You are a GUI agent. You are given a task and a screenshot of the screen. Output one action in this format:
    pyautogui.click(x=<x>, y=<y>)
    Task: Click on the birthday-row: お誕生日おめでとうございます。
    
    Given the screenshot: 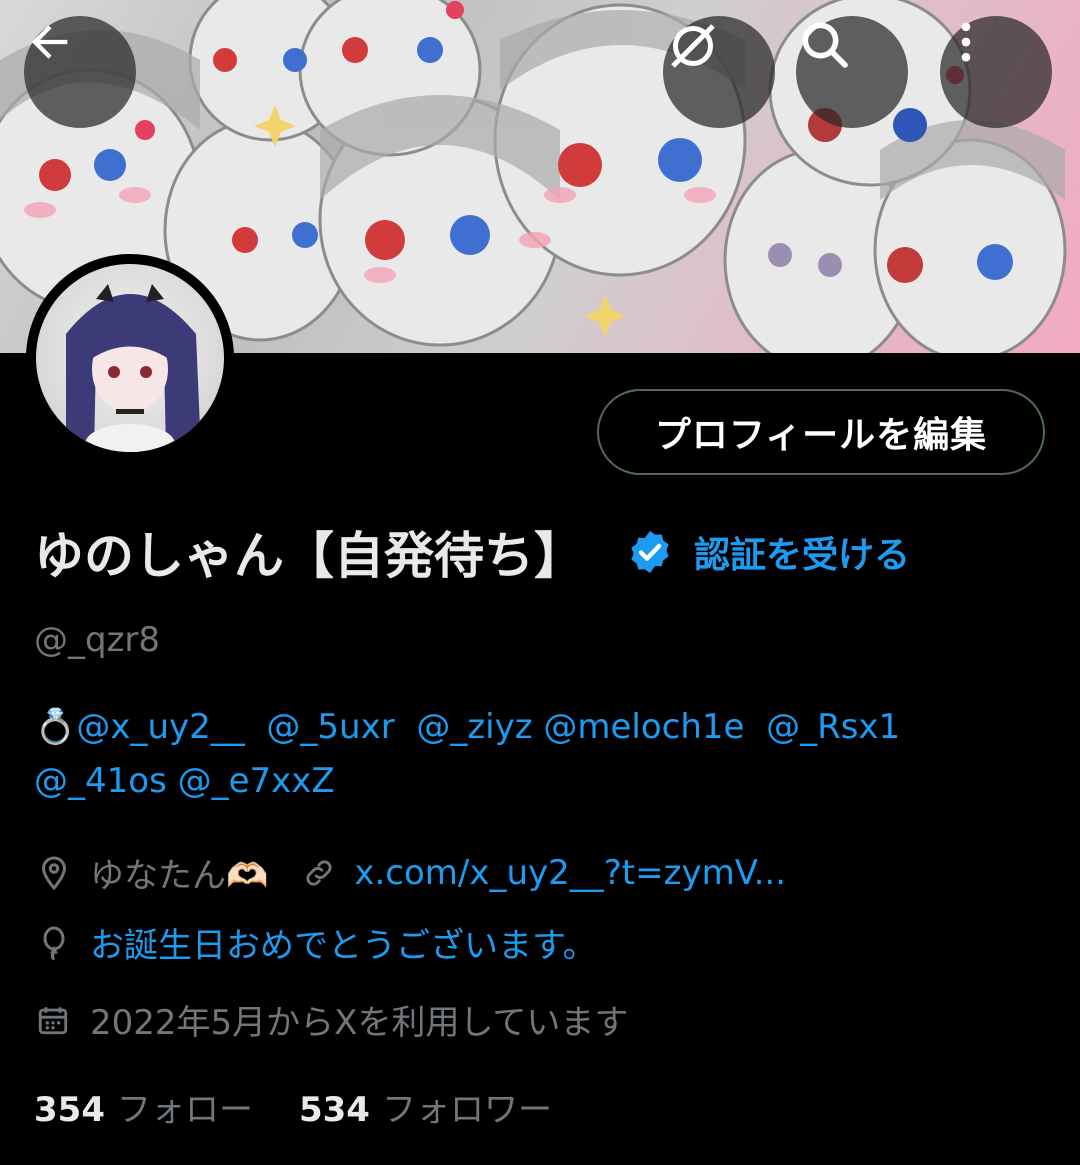 What is the action you would take?
    pyautogui.click(x=316, y=942)
    